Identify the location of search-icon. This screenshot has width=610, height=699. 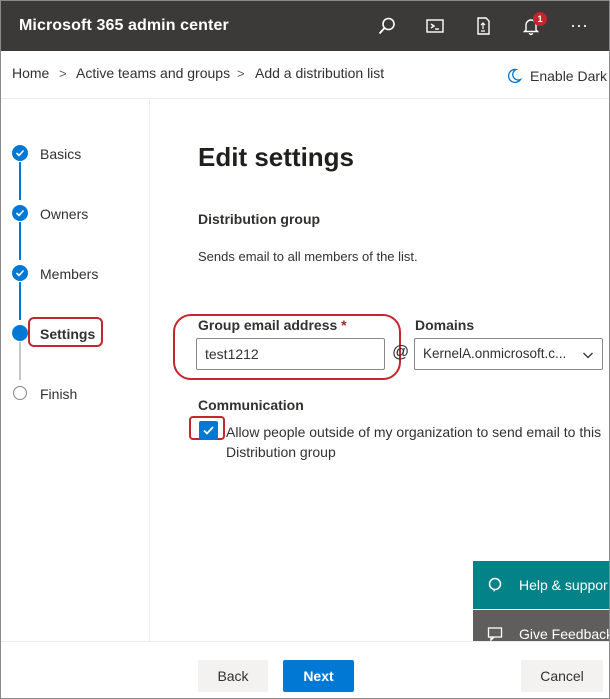
(387, 26).